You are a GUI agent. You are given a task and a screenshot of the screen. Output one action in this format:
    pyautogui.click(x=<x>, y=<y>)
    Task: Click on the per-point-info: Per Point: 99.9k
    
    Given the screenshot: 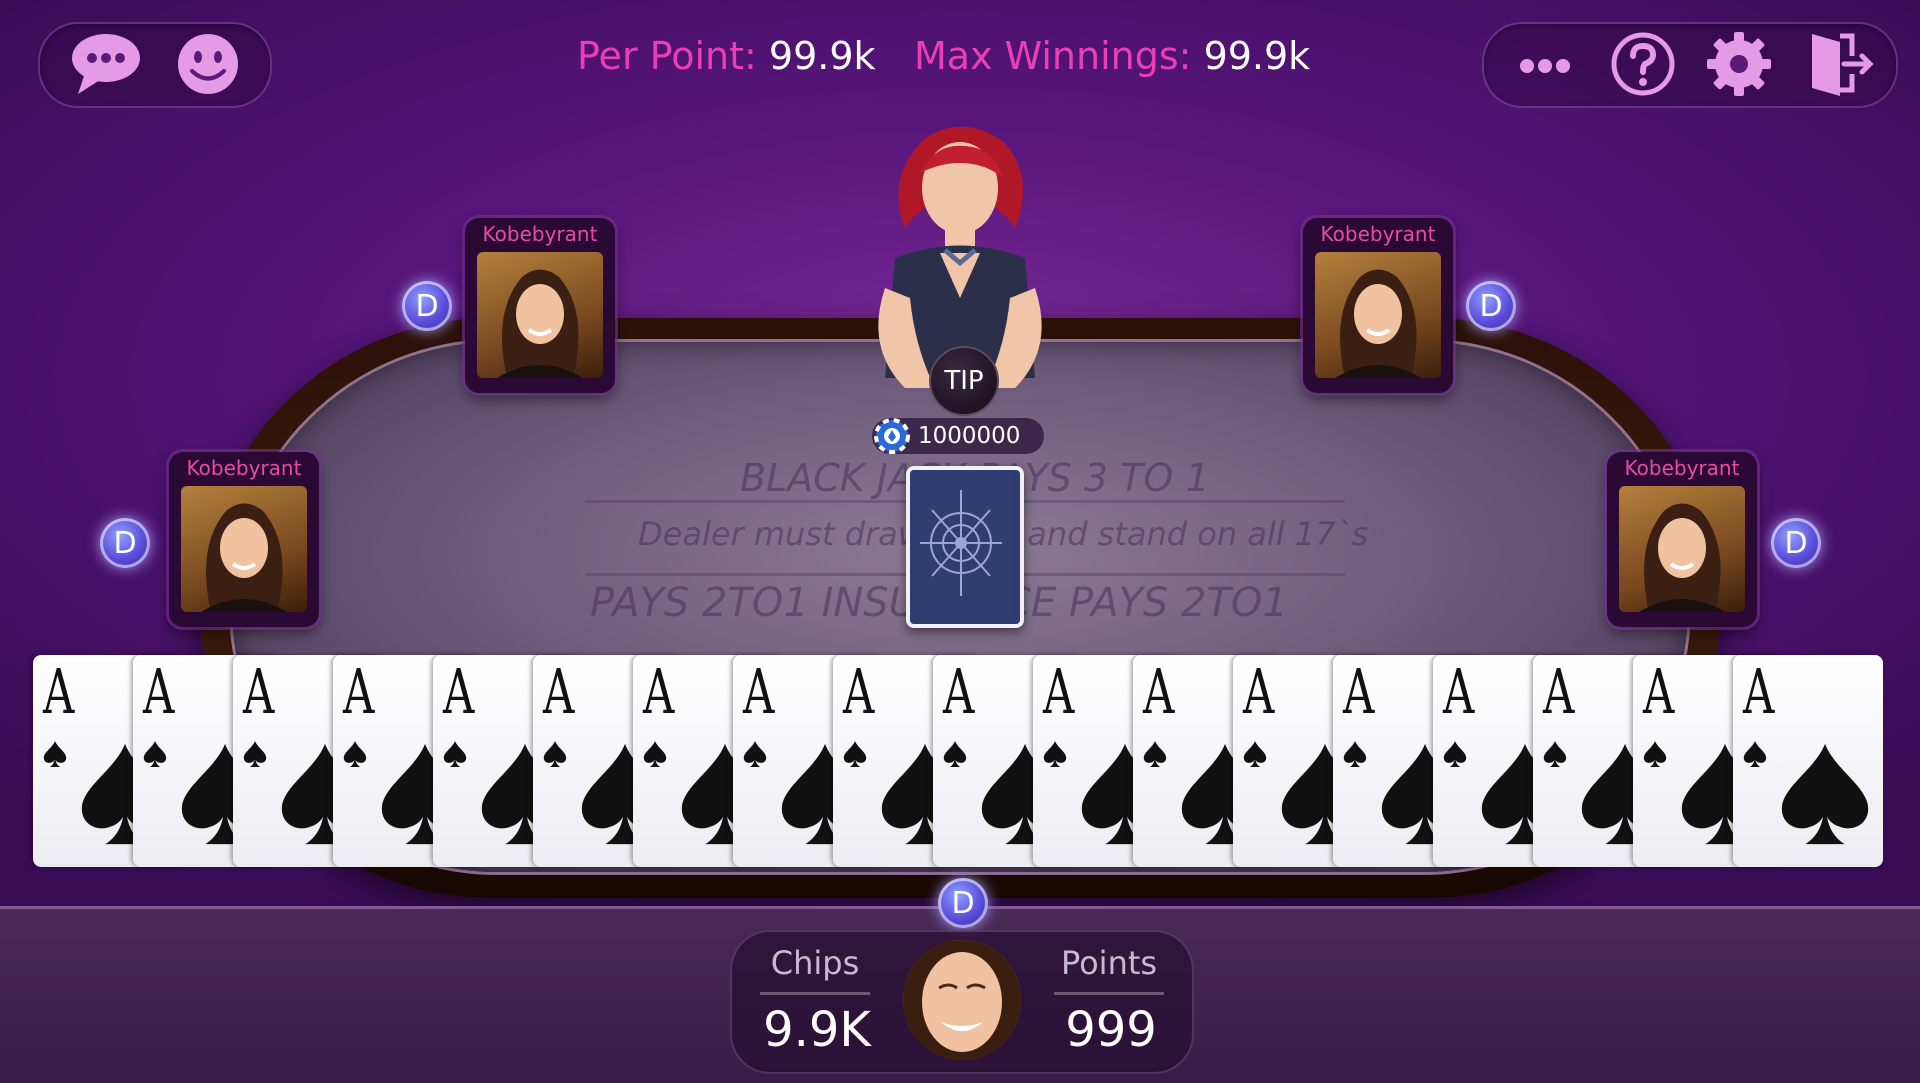 What is the action you would take?
    pyautogui.click(x=726, y=56)
    